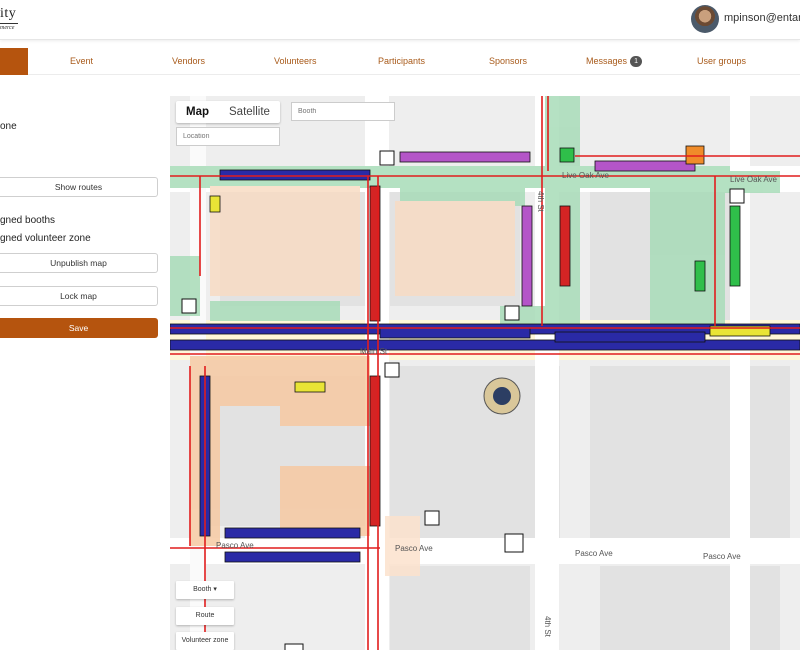  I want to click on police-badge-marker, so click(502, 396).